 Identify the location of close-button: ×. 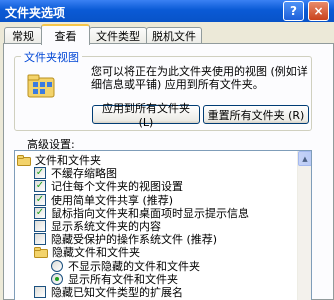
(318, 11).